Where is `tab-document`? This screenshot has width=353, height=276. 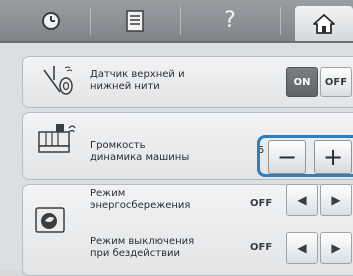 tab-document is located at coordinates (135, 20).